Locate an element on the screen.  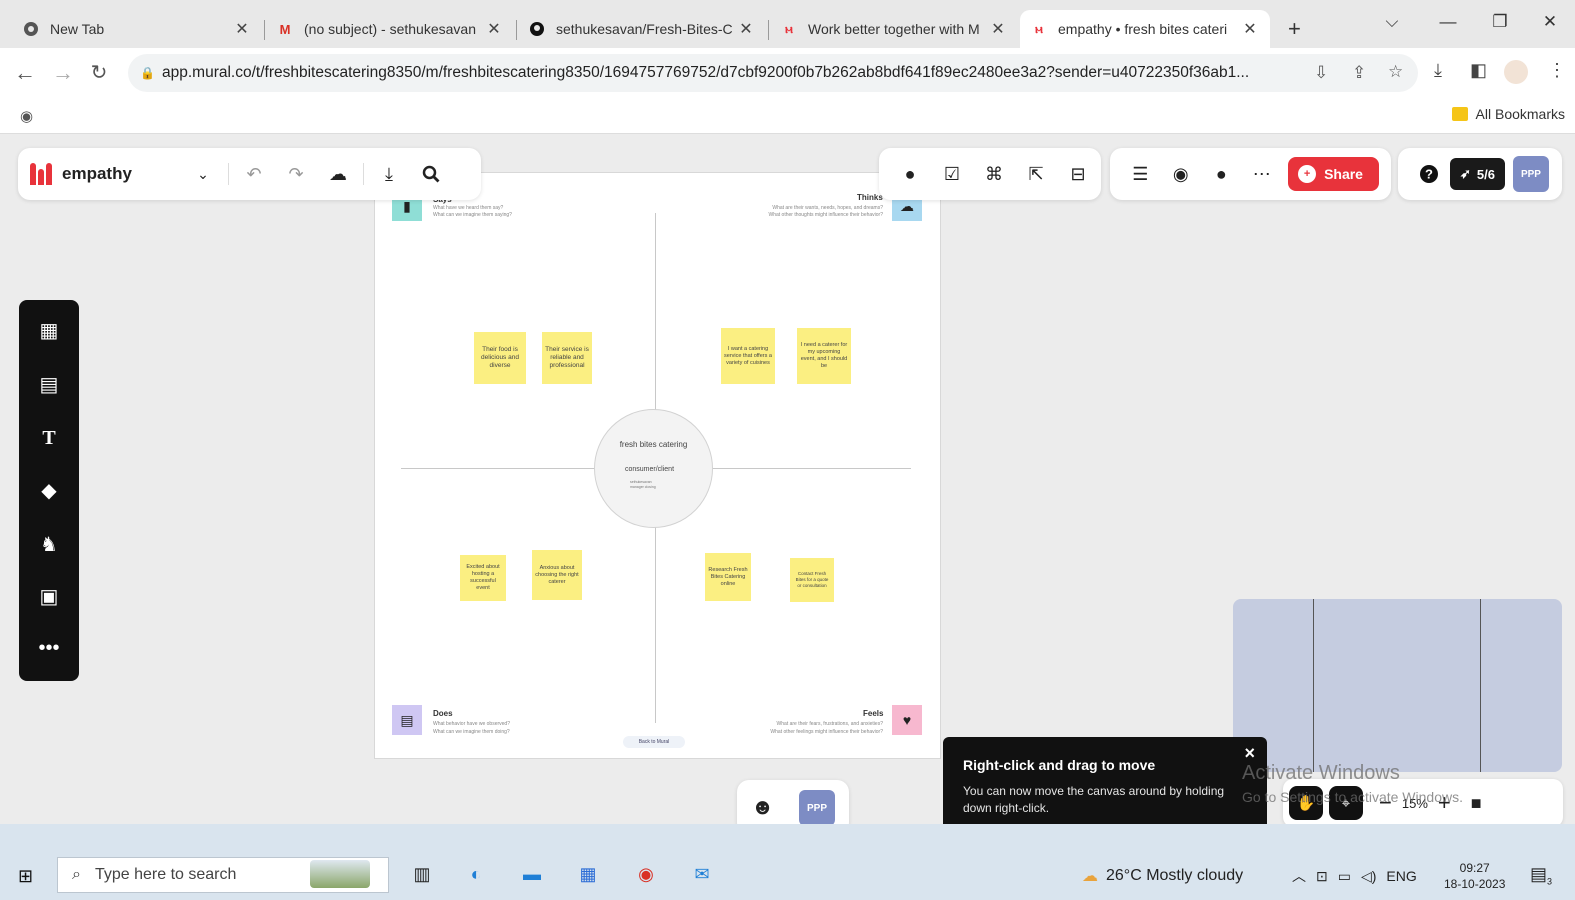
more-tools-icon: ••• is located at coordinates (49, 648).